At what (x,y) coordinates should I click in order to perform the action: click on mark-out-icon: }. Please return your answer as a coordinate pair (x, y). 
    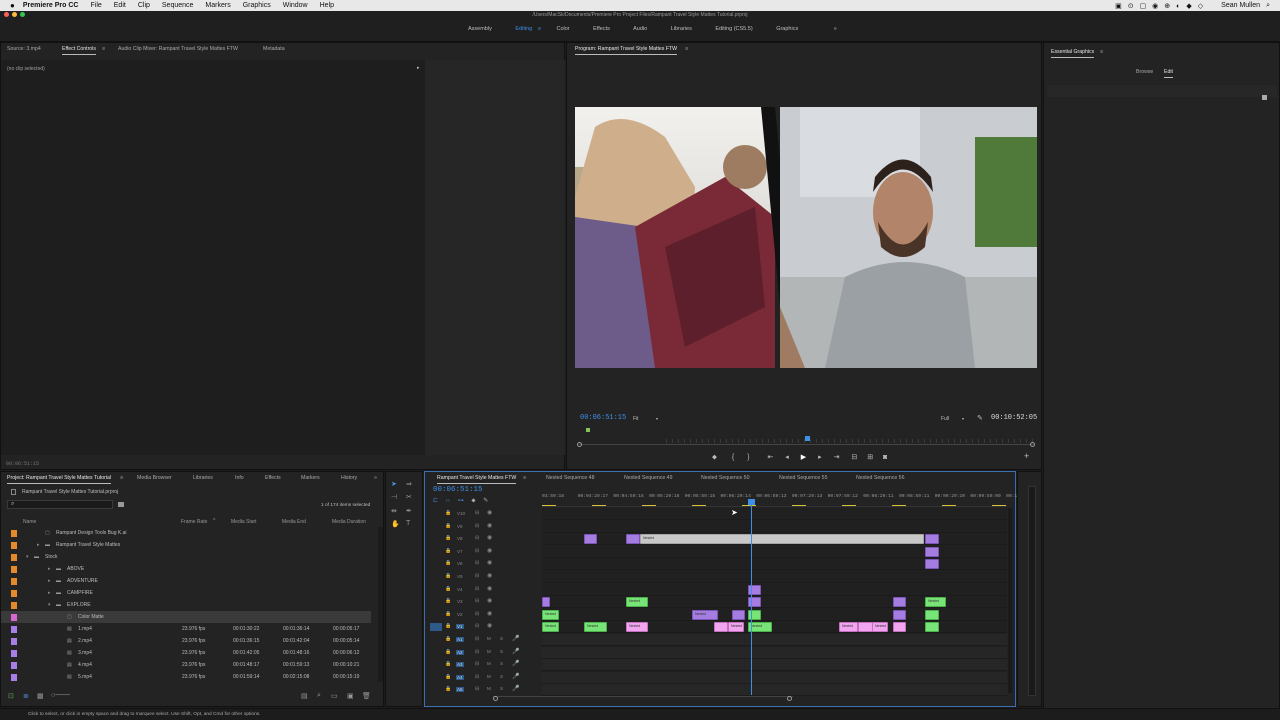
    Looking at the image, I should click on (748, 457).